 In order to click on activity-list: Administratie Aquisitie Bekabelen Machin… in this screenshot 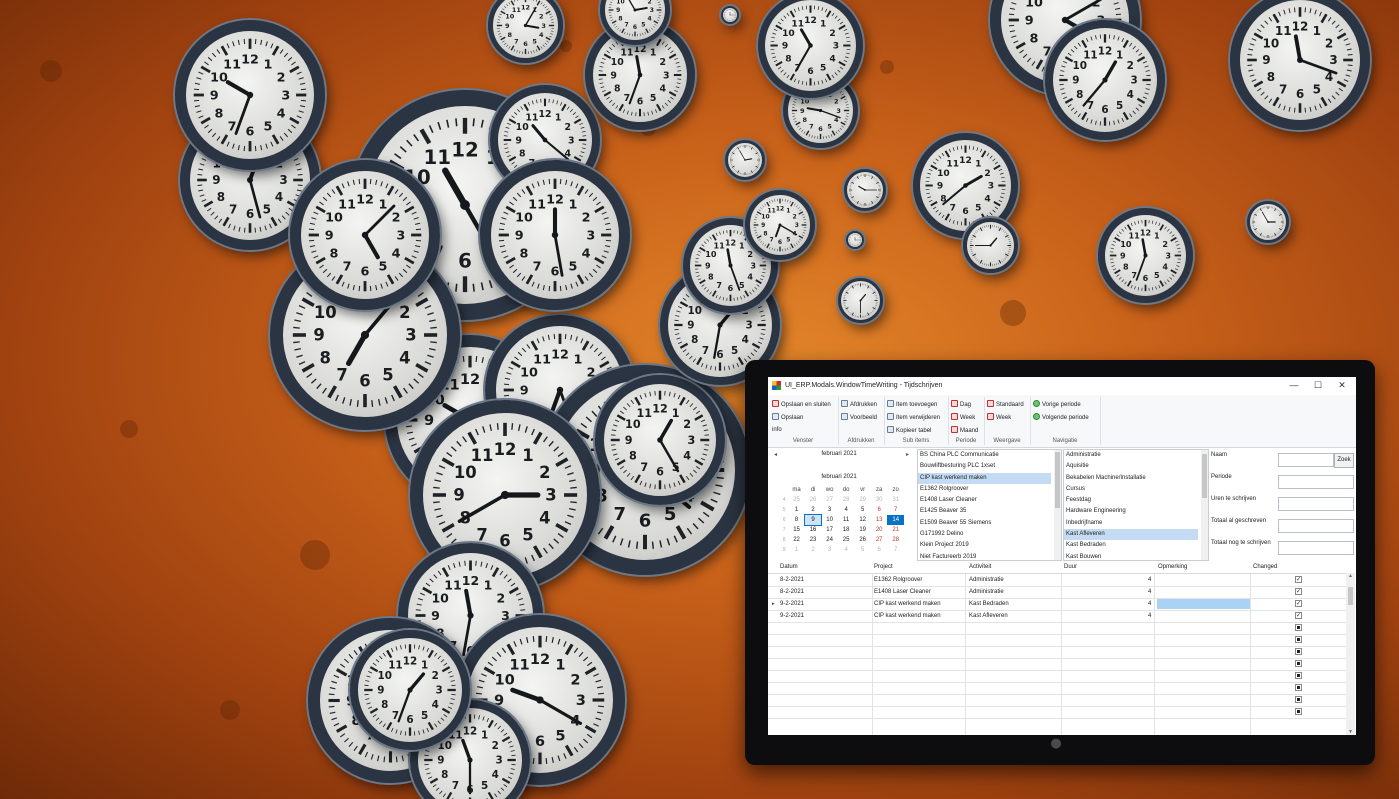, I will do `click(1136, 505)`.